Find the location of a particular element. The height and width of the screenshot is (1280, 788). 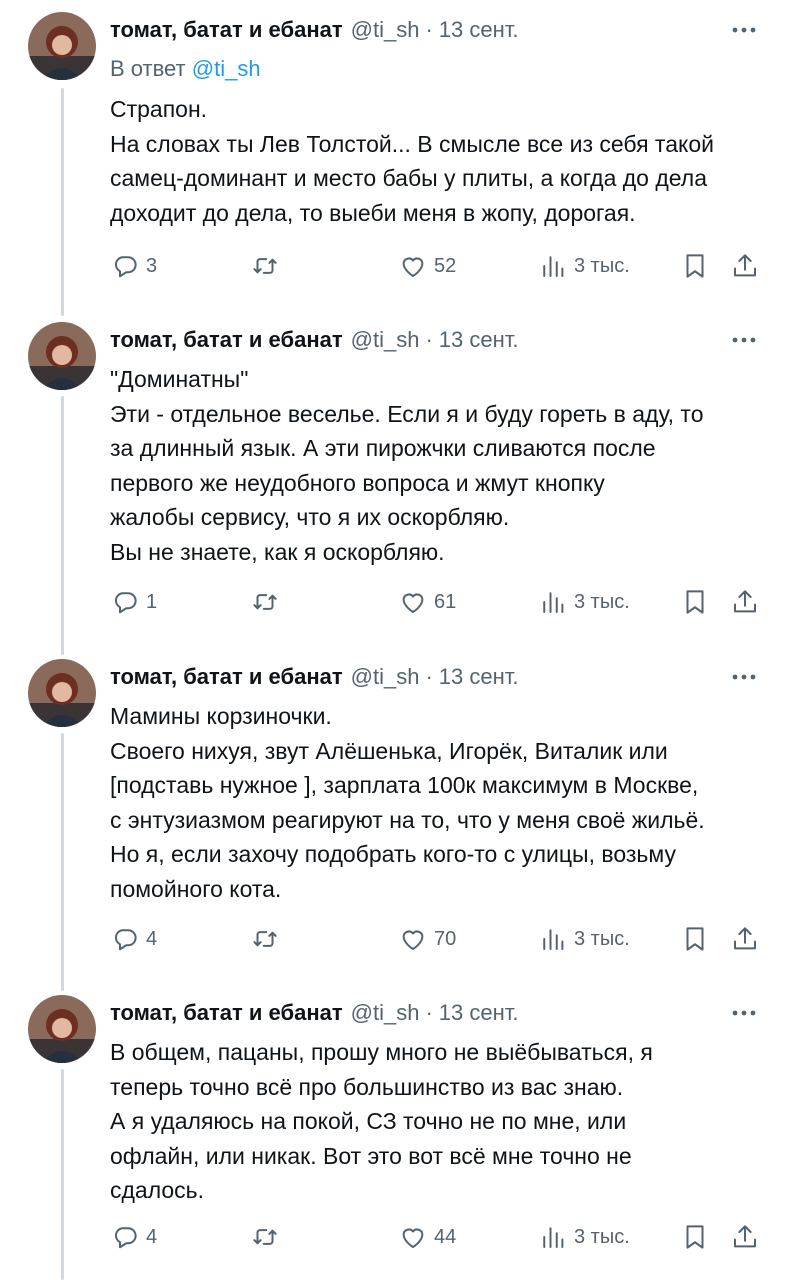

tweet-text-line: "Доминатны" is located at coordinates (179, 379).